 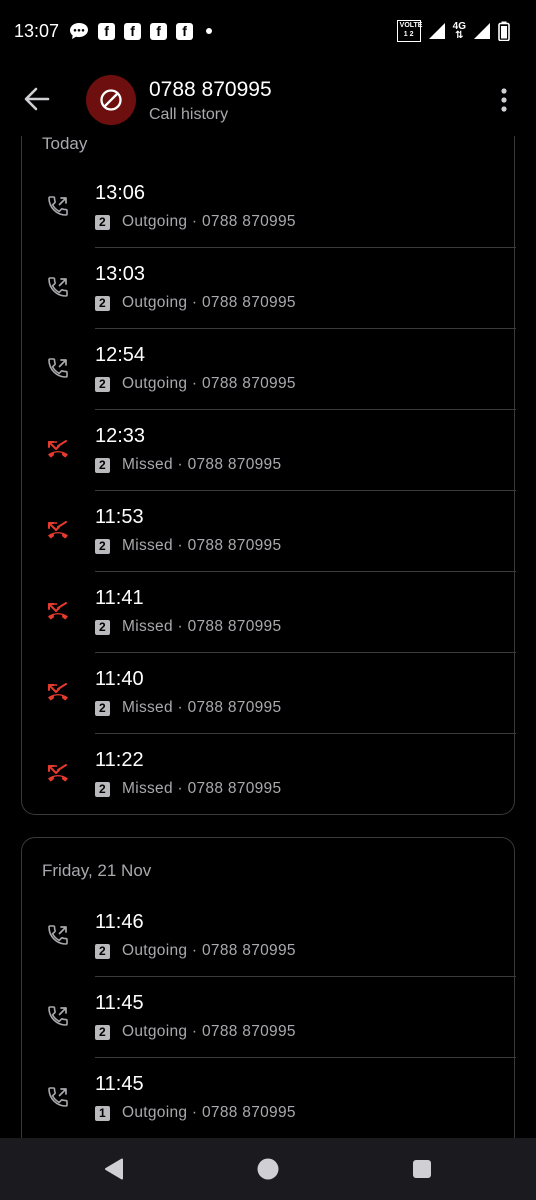 I want to click on date-header: Friday, 21 Nov, so click(x=97, y=870).